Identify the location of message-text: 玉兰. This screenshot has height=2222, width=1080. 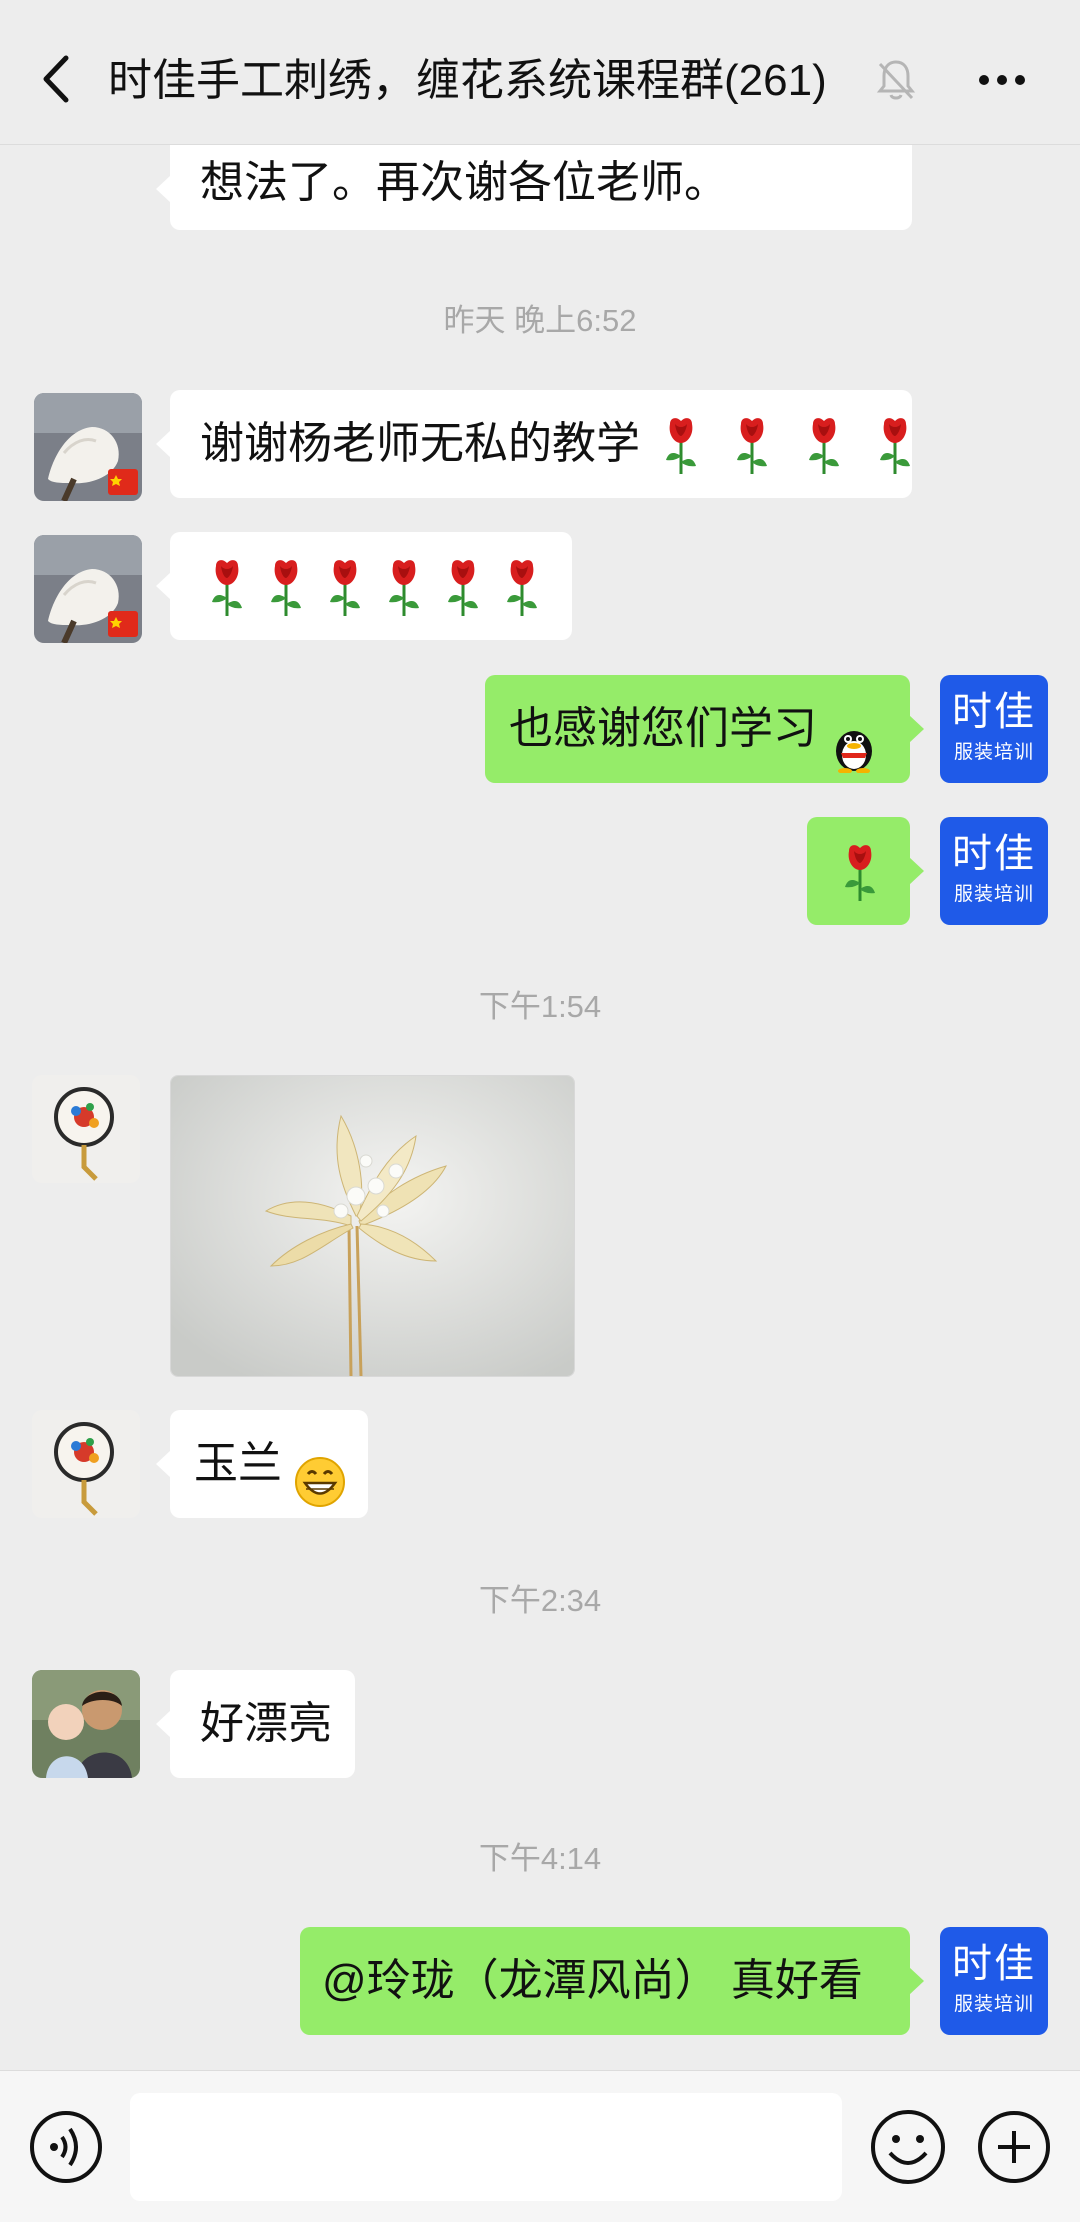
(238, 1463).